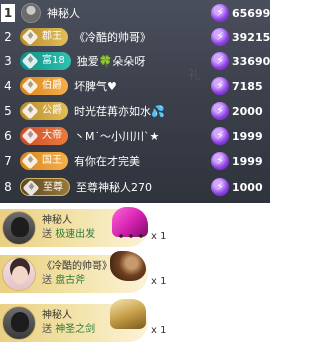 This screenshot has width=320, height=345. Describe the element at coordinates (44, 161) in the screenshot. I see `noble-badge: 国王` at that location.